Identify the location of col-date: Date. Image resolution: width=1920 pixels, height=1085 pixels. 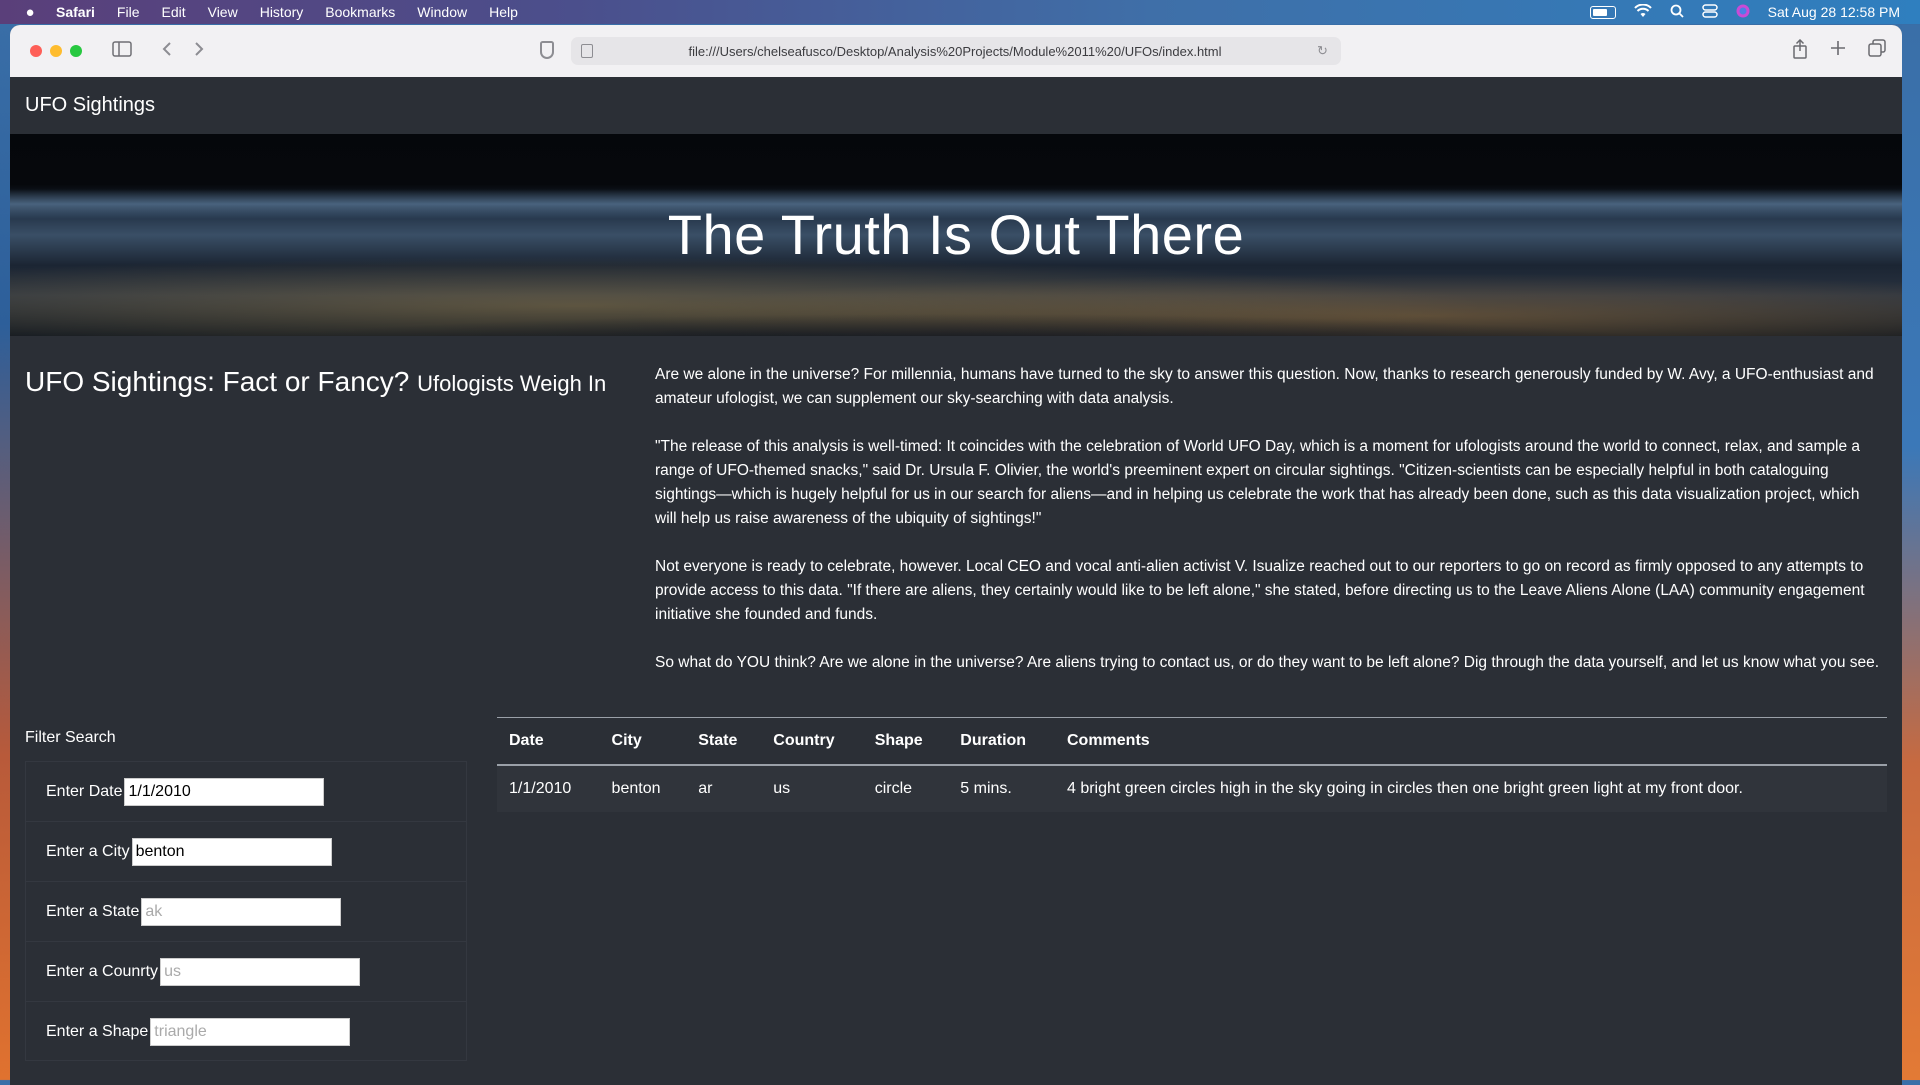
(548, 741).